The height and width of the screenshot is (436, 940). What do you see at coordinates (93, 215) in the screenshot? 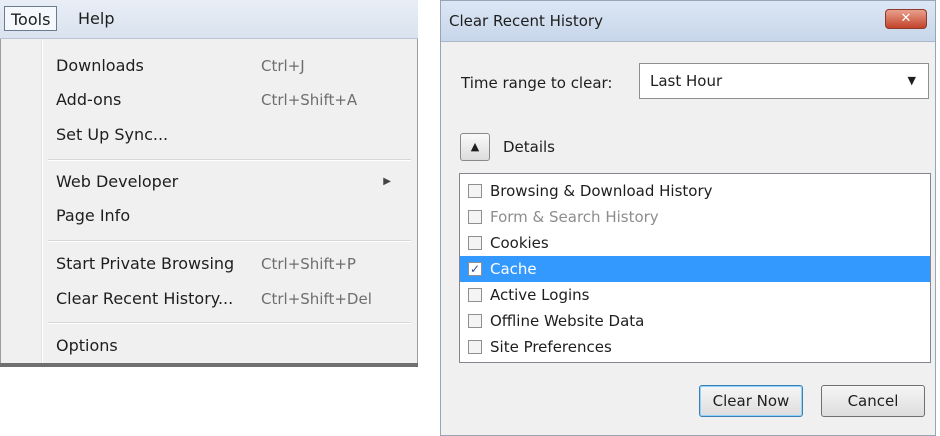
I see `menu-item-label: Page Info` at bounding box center [93, 215].